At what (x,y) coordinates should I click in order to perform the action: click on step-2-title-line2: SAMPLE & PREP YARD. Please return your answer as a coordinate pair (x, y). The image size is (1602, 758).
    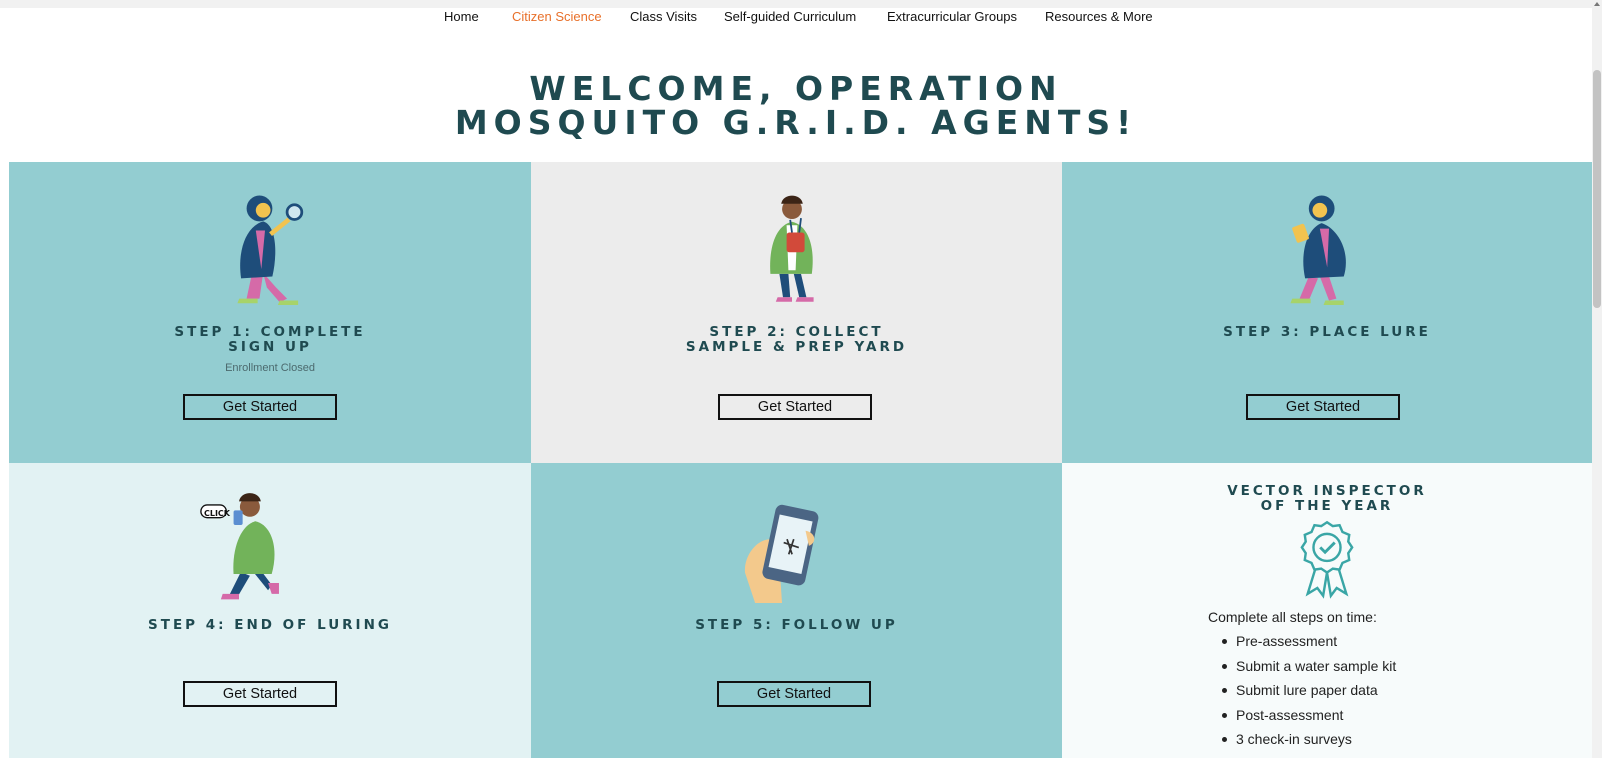
    Looking at the image, I should click on (796, 347).